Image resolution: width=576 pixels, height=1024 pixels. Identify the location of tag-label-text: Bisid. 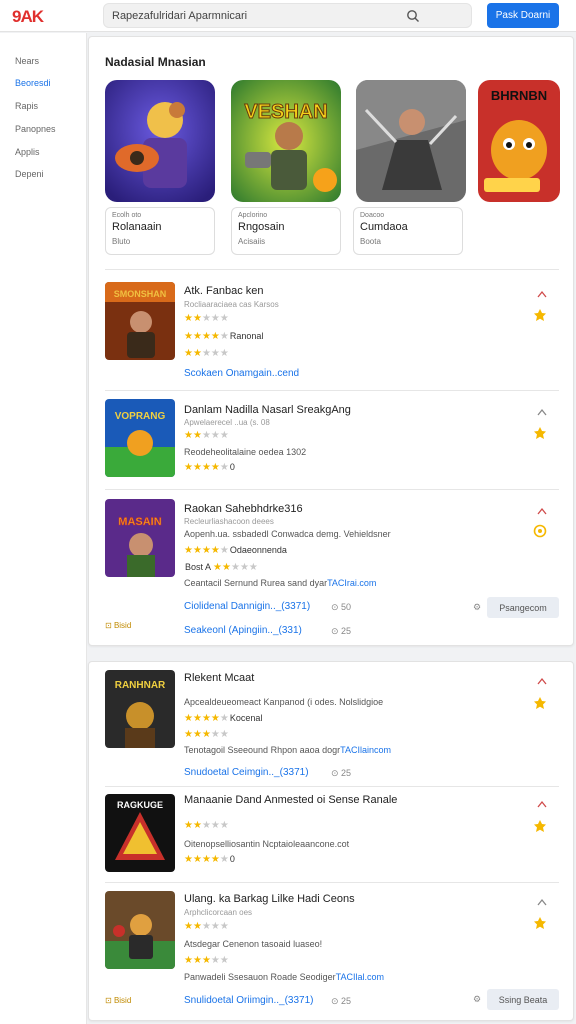
(122, 1000).